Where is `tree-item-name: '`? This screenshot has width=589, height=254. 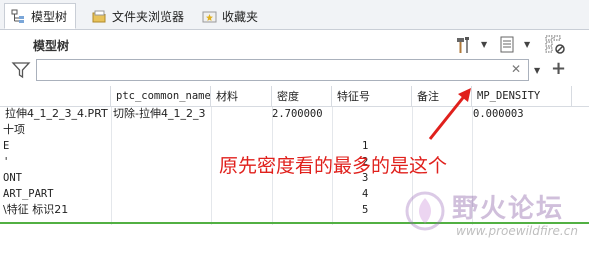 tree-item-name: ' is located at coordinates (55, 162).